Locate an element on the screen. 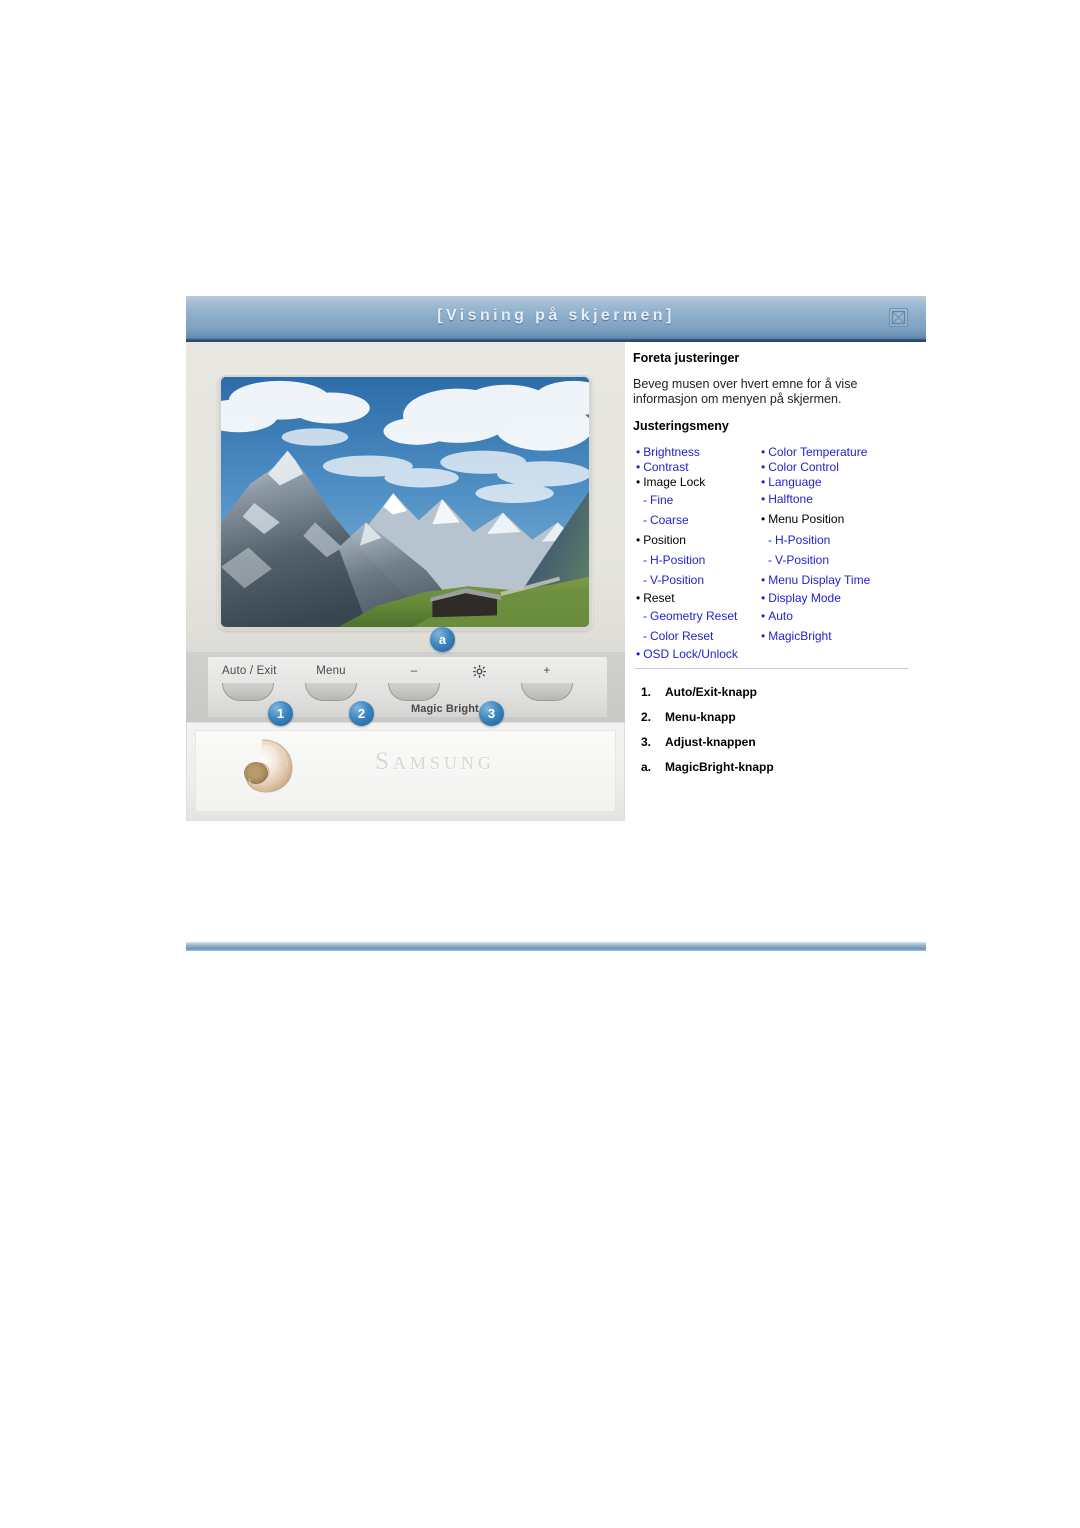 The width and height of the screenshot is (1080, 1528). menu-item: • Auto is located at coordinates (777, 616).